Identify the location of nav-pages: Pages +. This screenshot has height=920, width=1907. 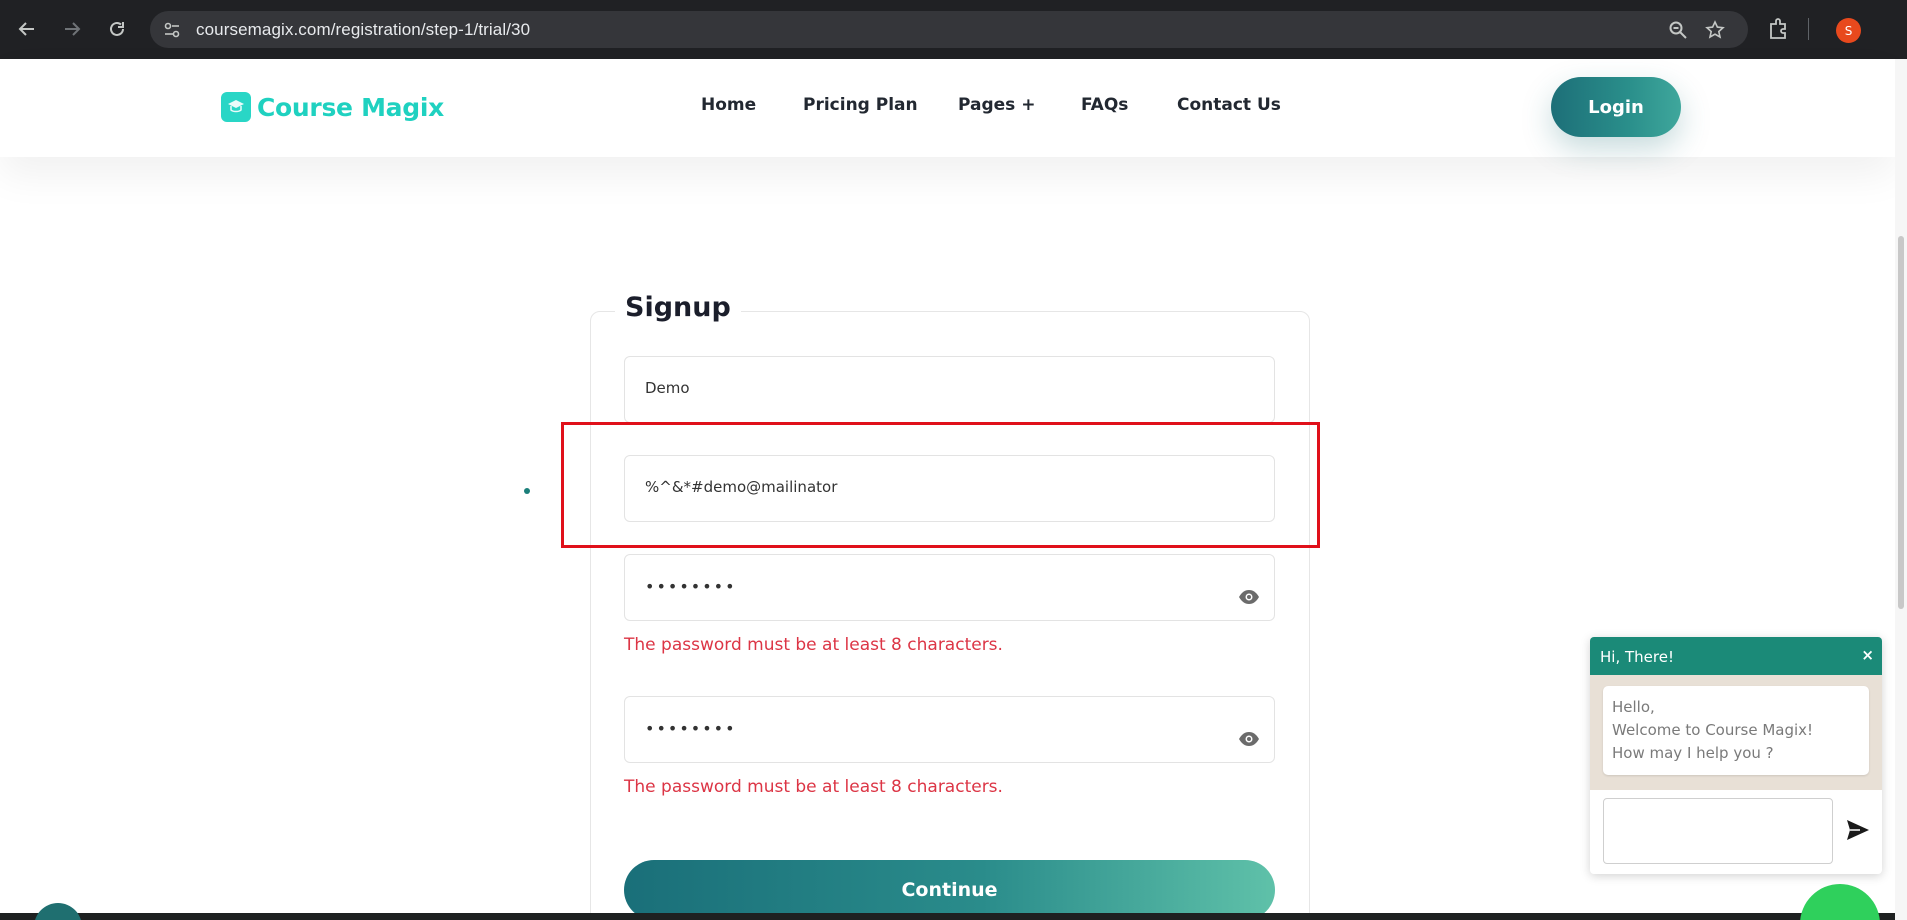
(996, 105).